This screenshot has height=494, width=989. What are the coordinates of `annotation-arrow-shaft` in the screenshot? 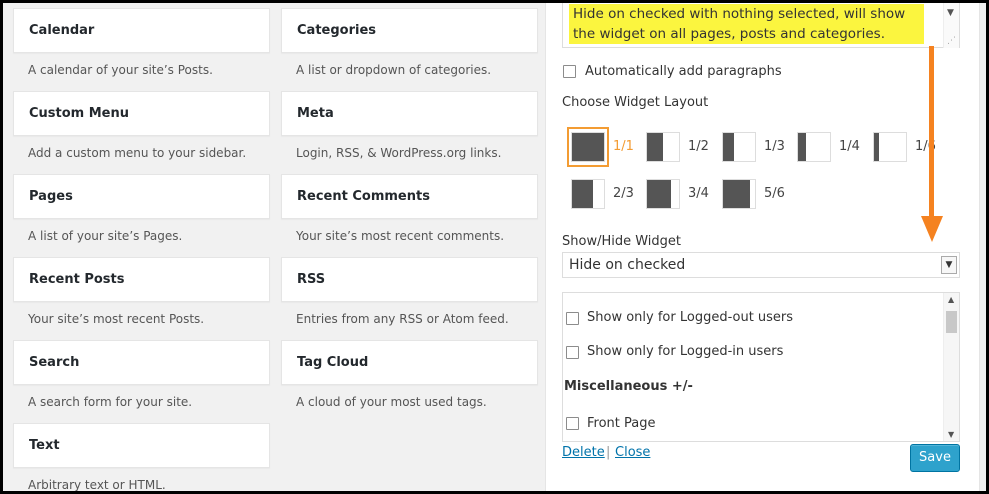 It's located at (931, 133).